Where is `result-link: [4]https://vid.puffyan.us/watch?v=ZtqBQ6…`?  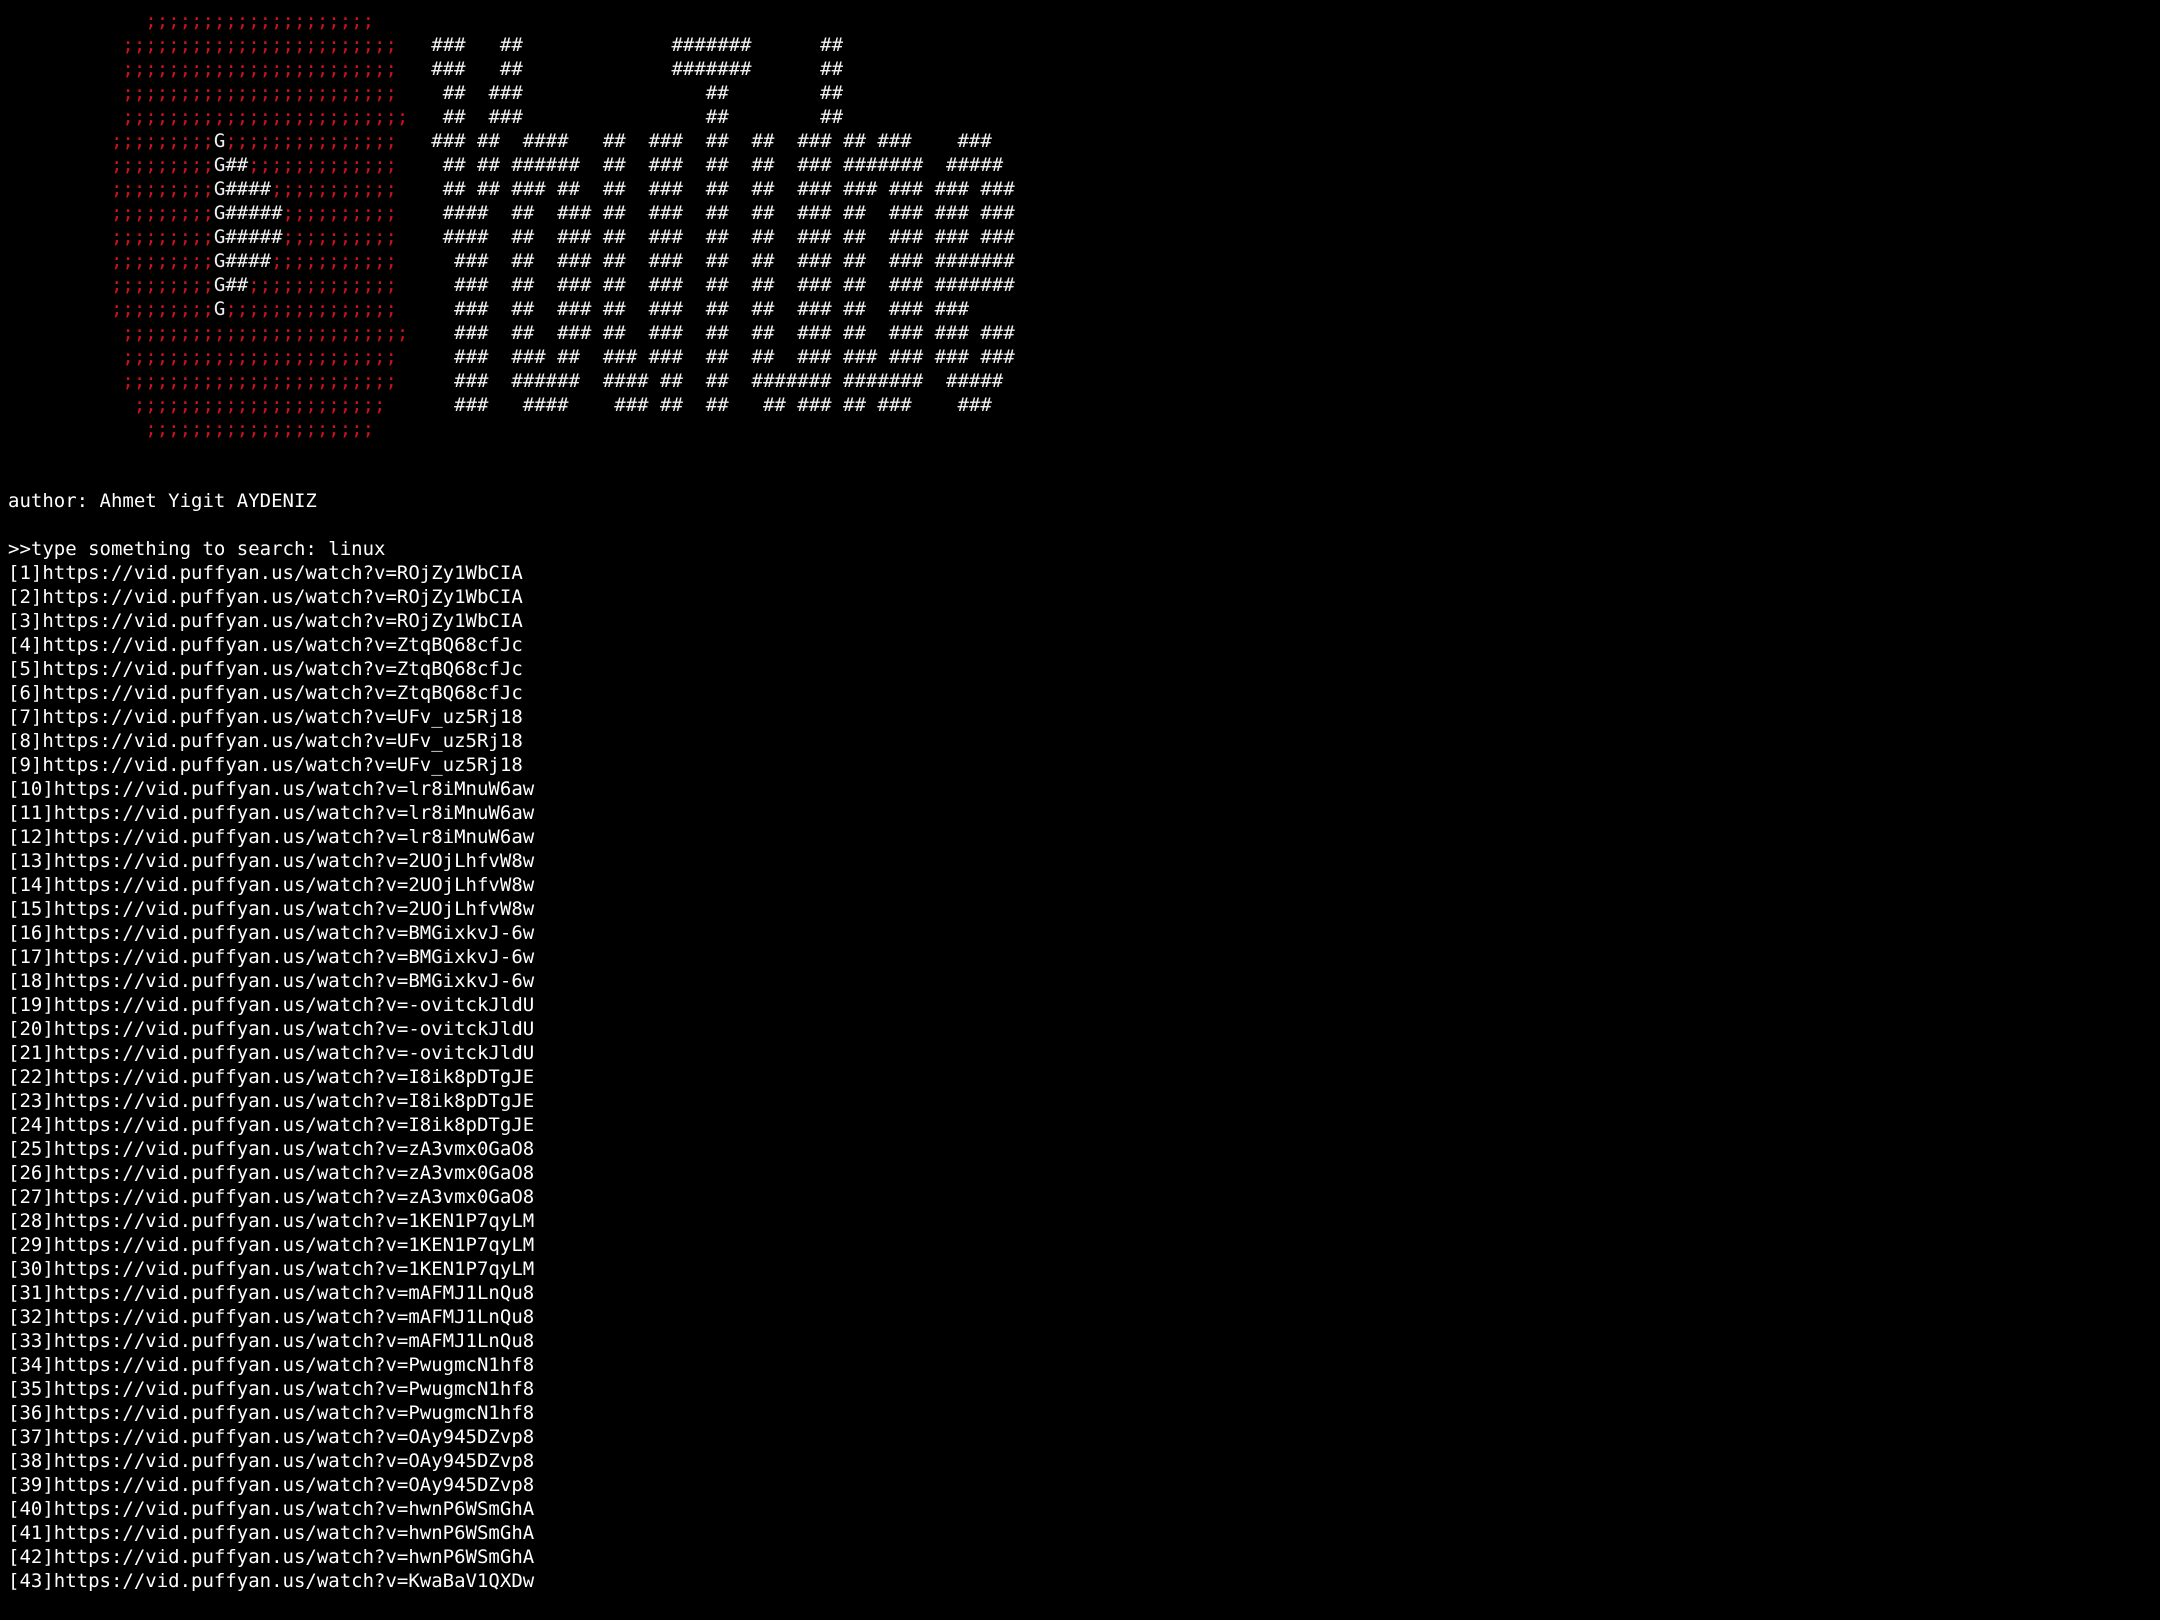 result-link: [4]https://vid.puffyan.us/watch?v=ZtqBQ6… is located at coordinates (1084, 645).